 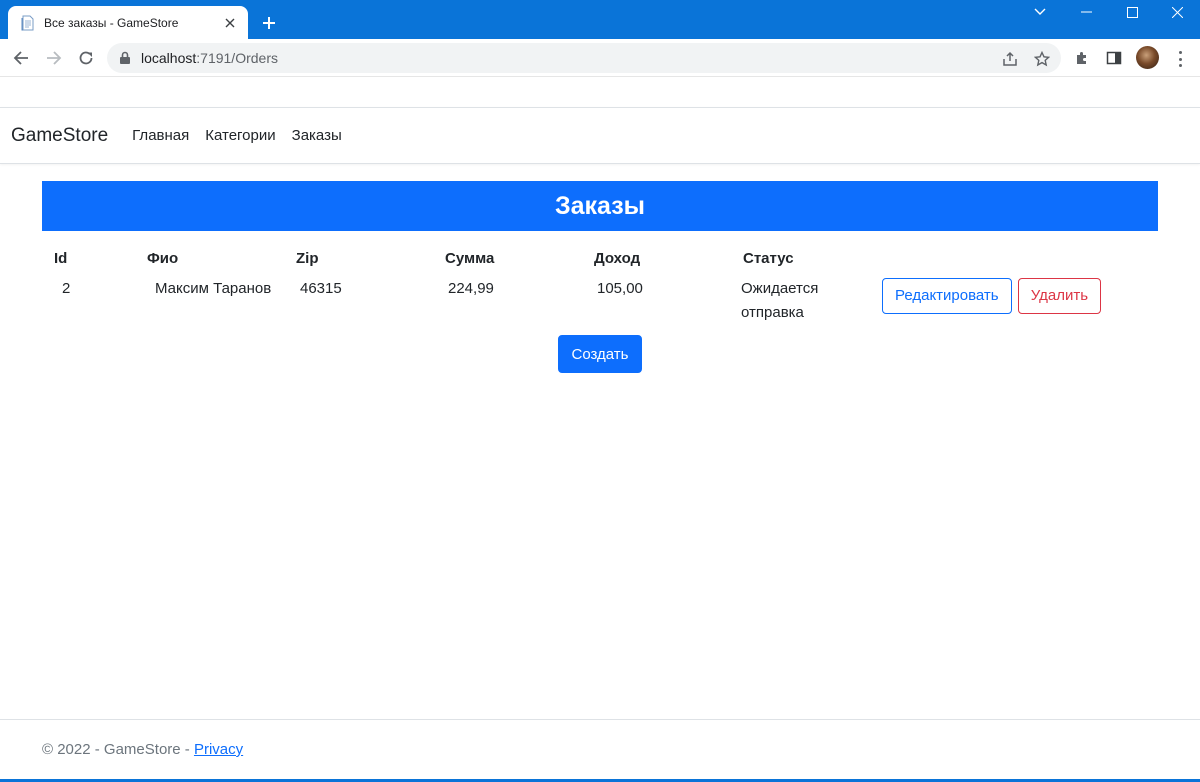 What do you see at coordinates (213, 288) in the screenshot?
I see `cell-fio: Максим Таранов` at bounding box center [213, 288].